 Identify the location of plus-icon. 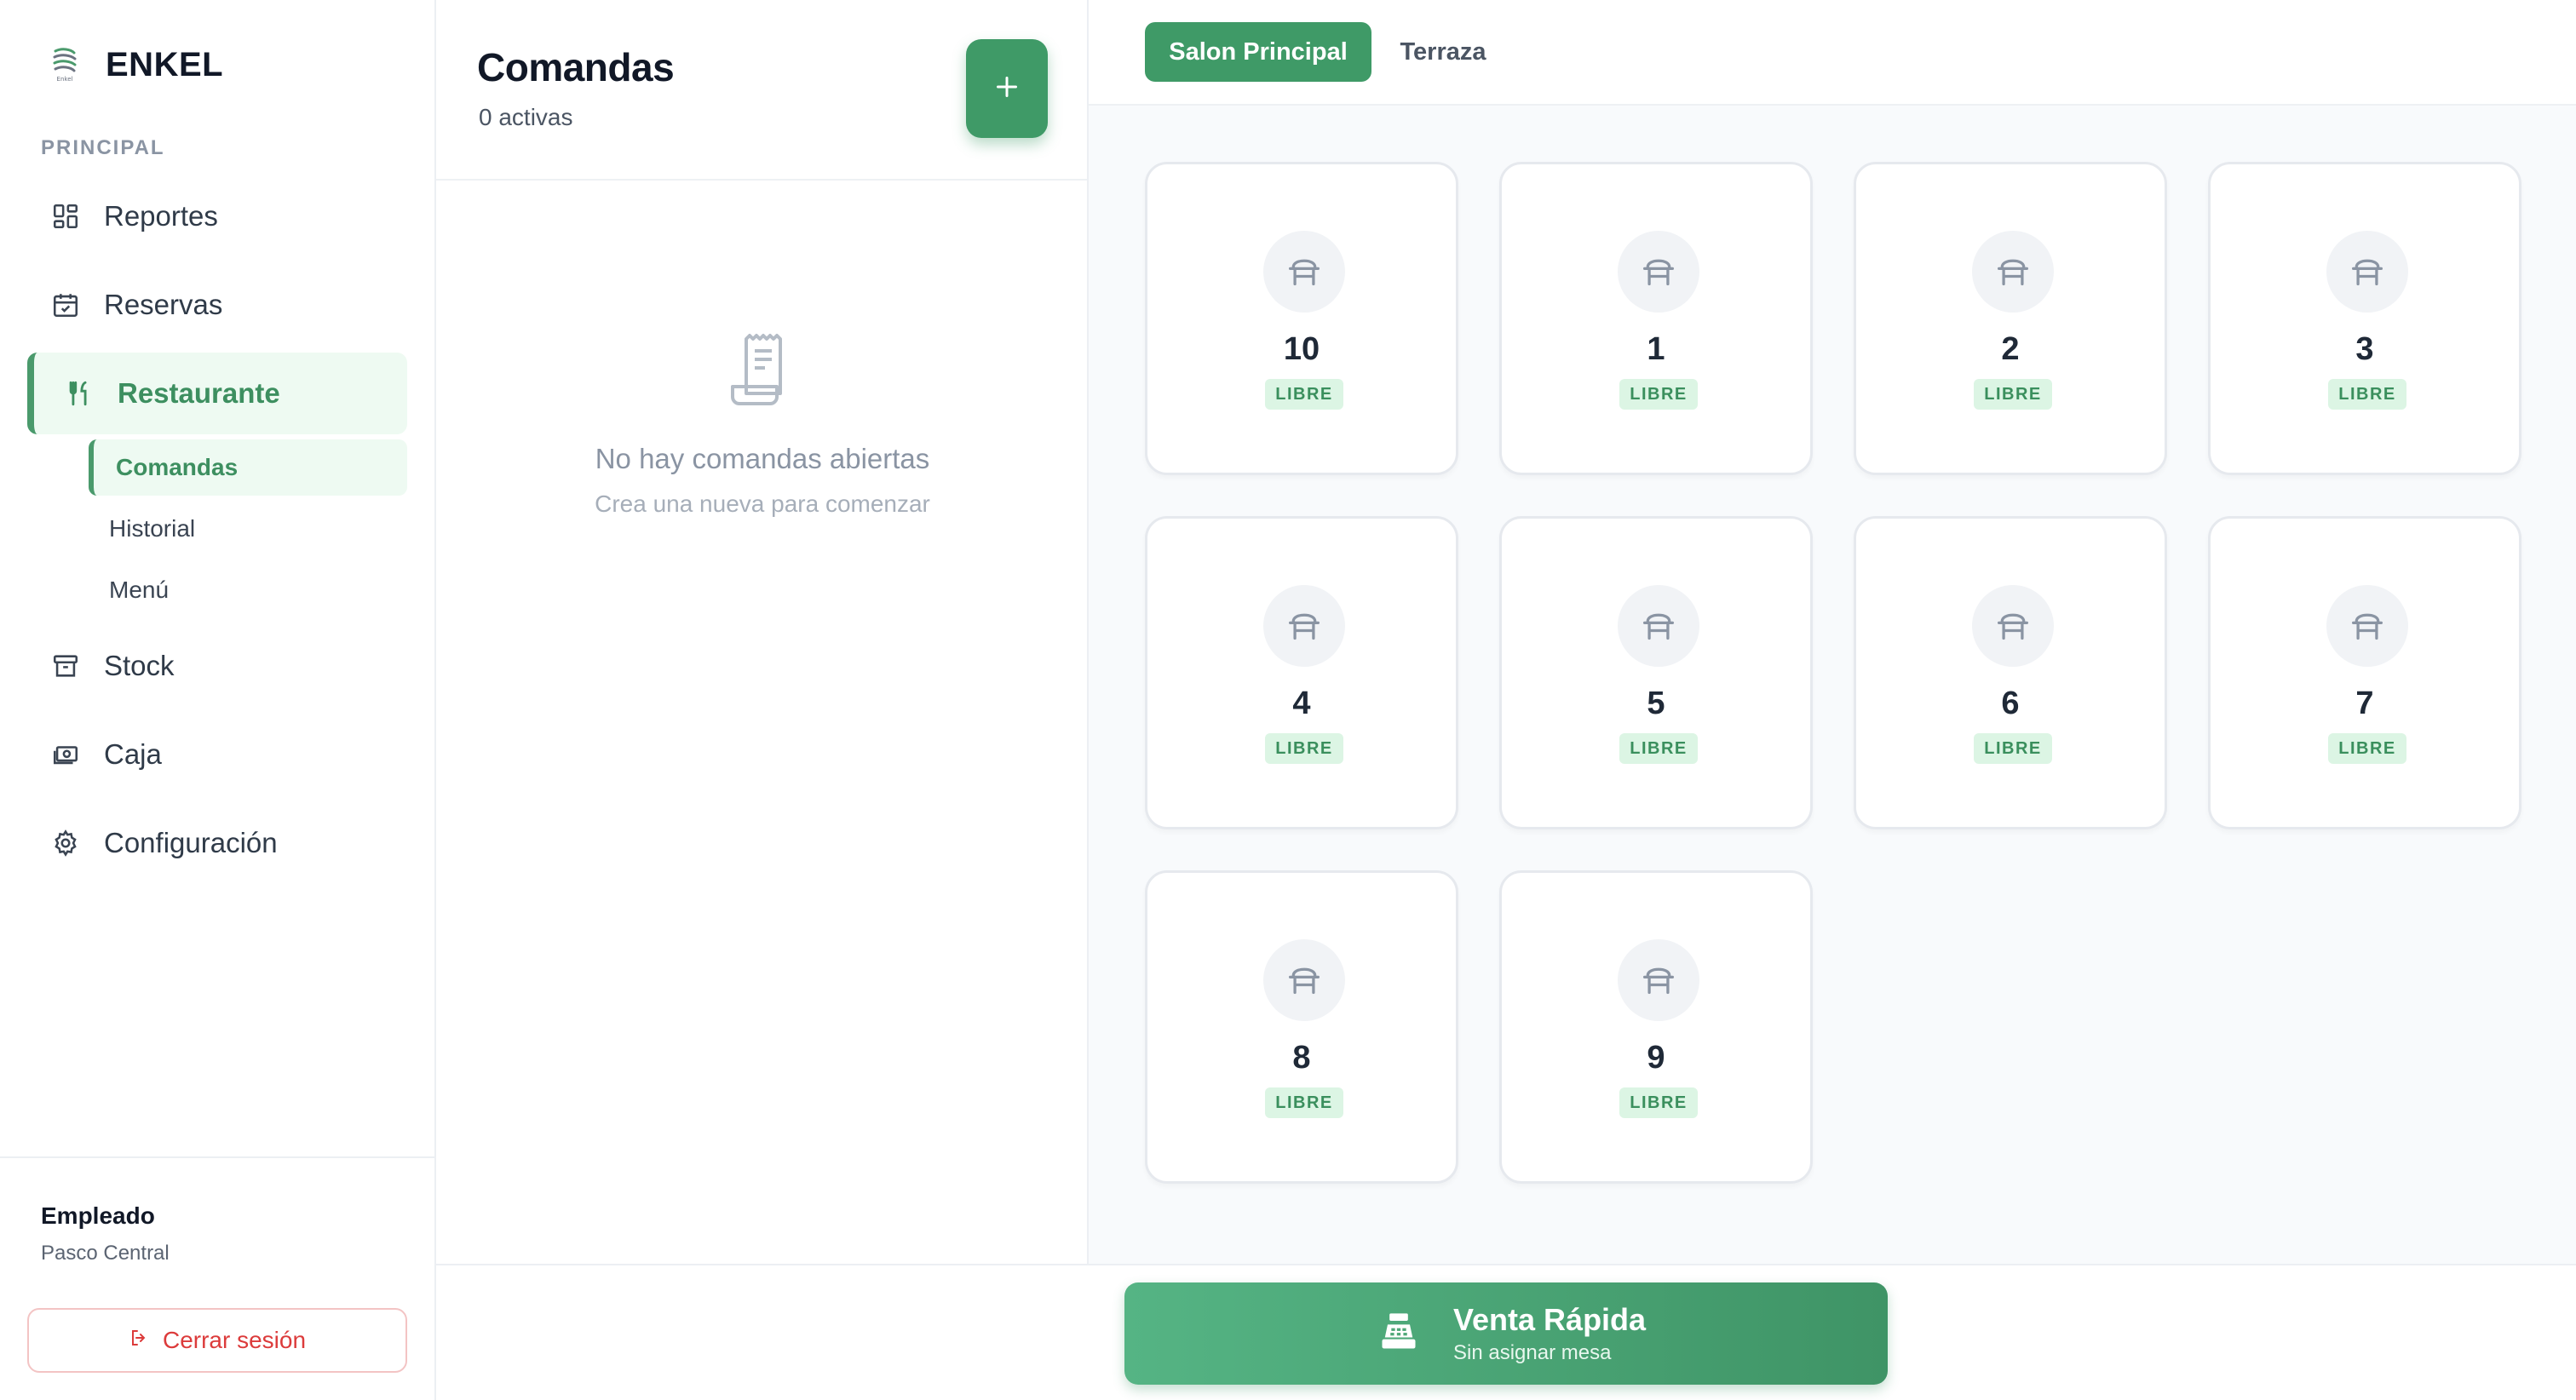
(1007, 89).